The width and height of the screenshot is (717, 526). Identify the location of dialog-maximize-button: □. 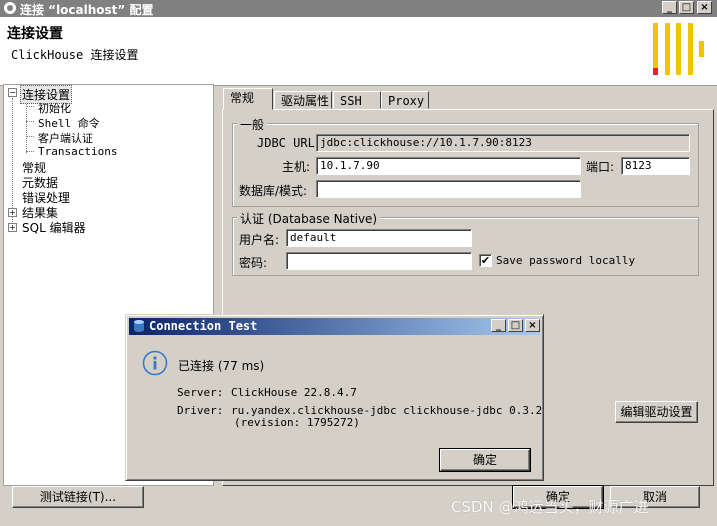
(515, 325).